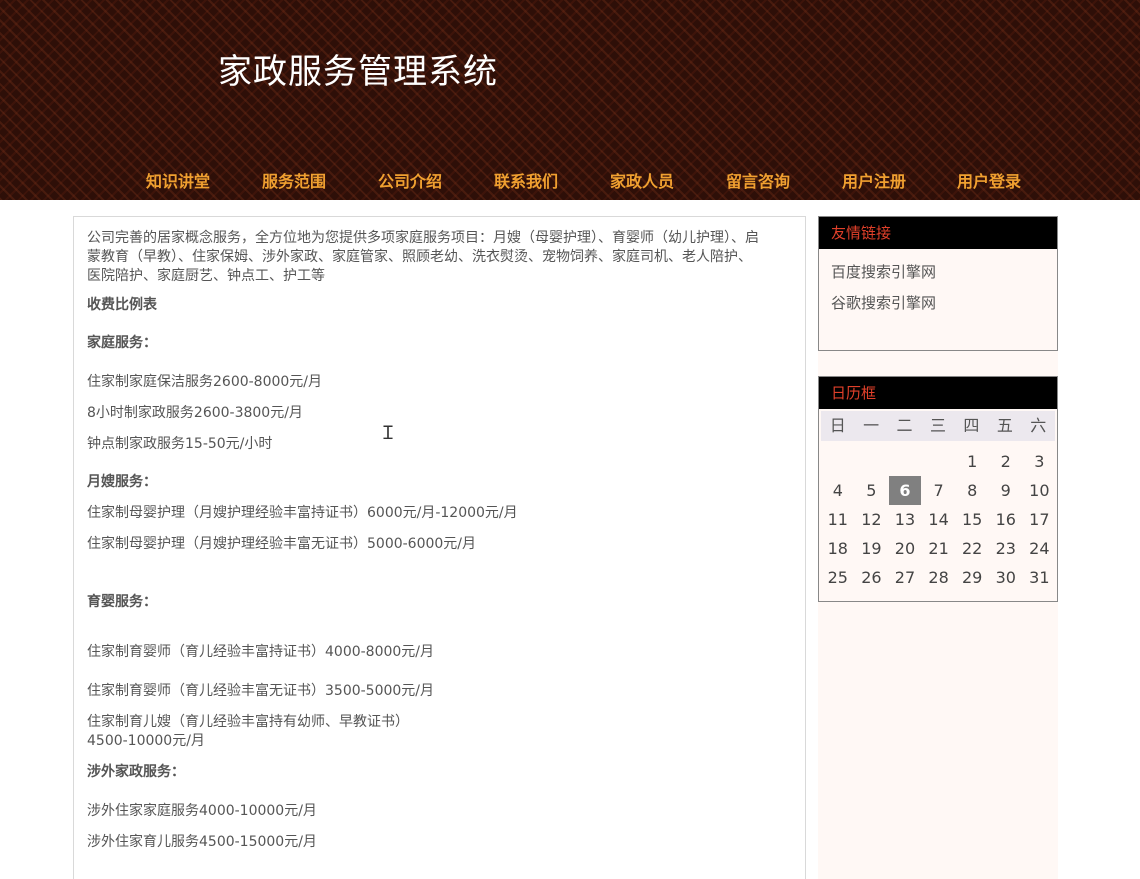 The image size is (1140, 879). What do you see at coordinates (122, 602) in the screenshot?
I see `nursery-service-title: 育婴服务：` at bounding box center [122, 602].